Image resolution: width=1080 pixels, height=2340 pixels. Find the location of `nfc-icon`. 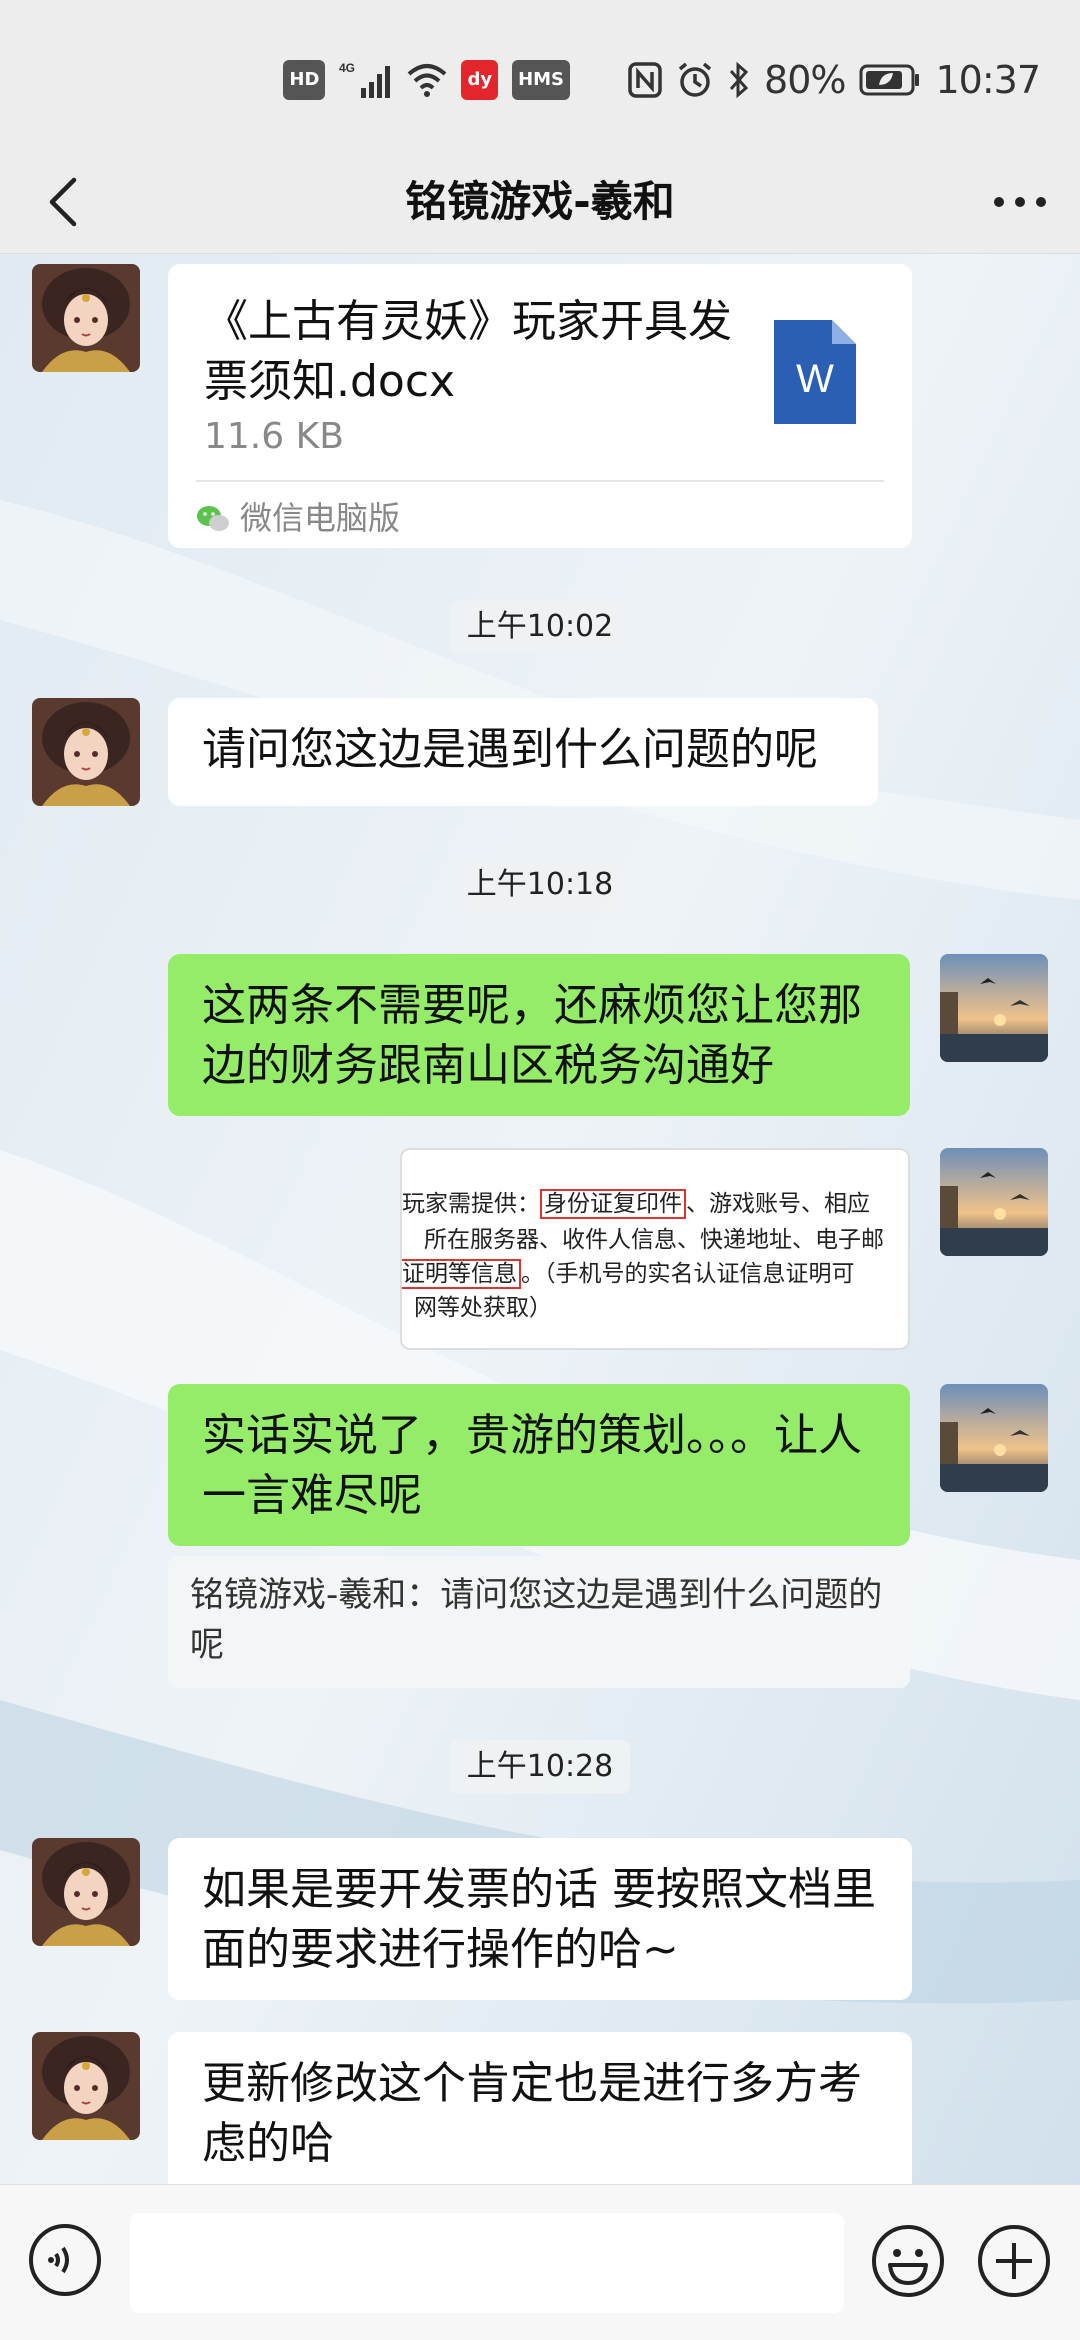

nfc-icon is located at coordinates (645, 80).